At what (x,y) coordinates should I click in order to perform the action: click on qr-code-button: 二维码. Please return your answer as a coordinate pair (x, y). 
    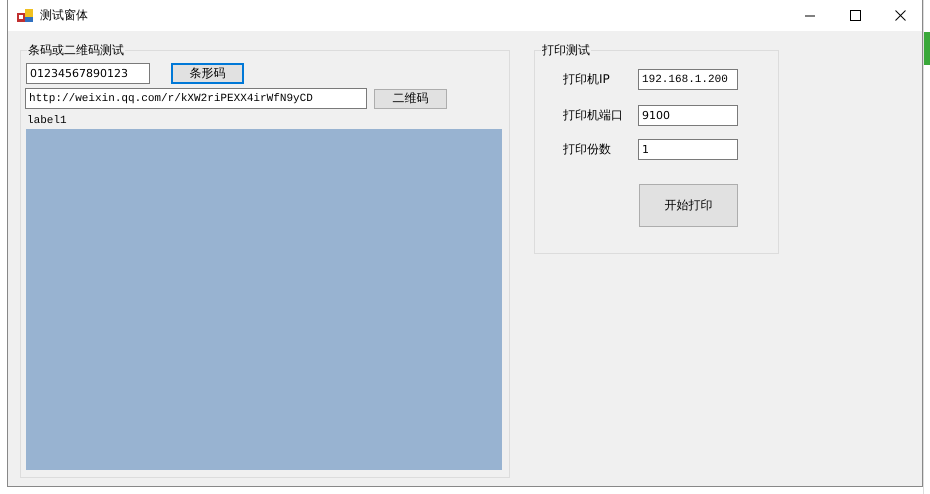
    Looking at the image, I should click on (410, 98).